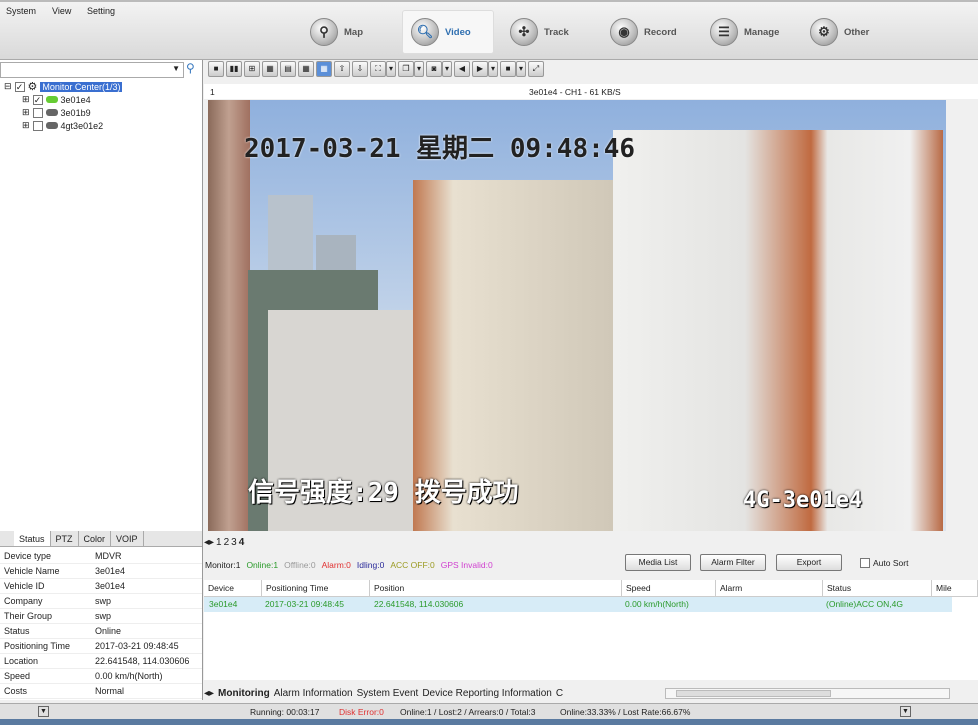 This screenshot has width=978, height=725. Describe the element at coordinates (51, 99) in the screenshot. I see `vehicle-online-icon` at that location.